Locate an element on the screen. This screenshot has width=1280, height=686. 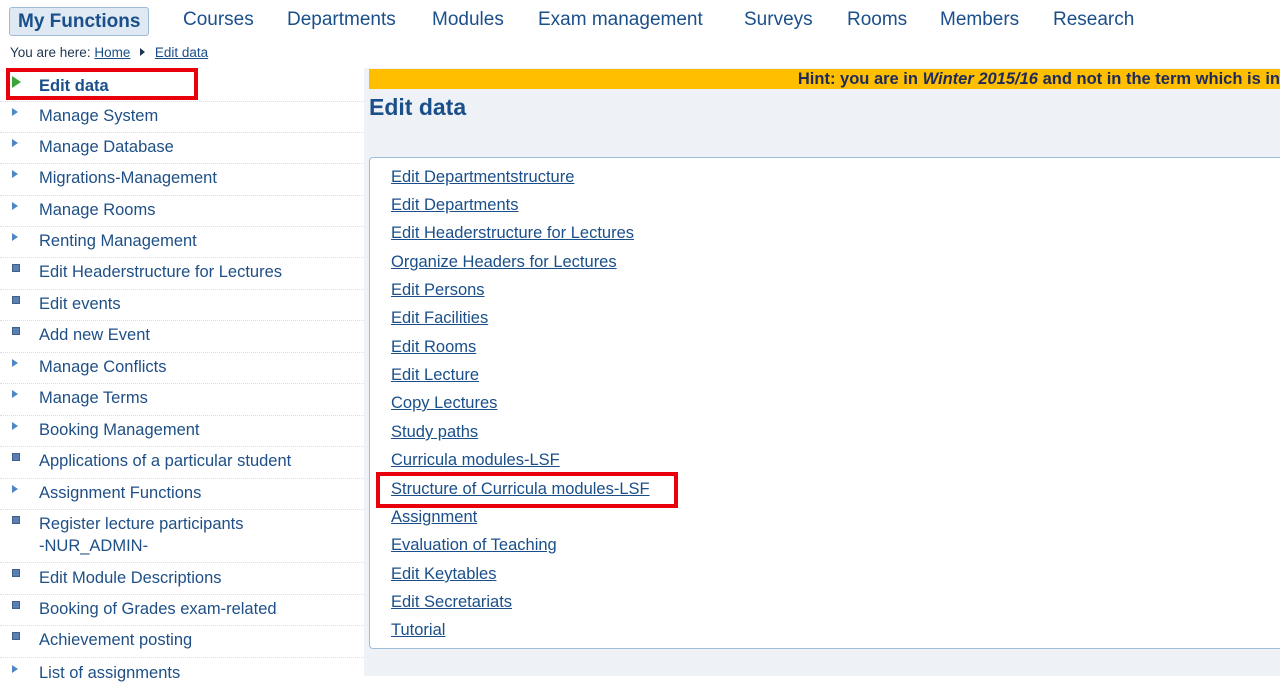
sidebar-item-manage-rooms: Manage Rooms is located at coordinates (182, 211).